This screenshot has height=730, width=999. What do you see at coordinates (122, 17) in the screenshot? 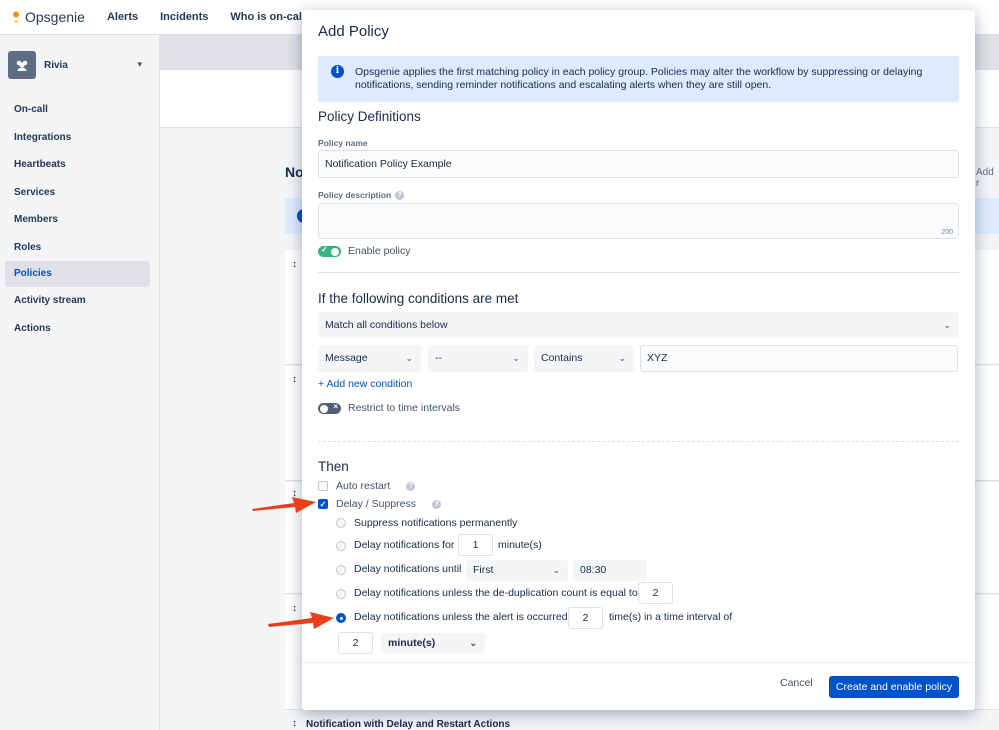
I see `nav-alerts: Alerts` at bounding box center [122, 17].